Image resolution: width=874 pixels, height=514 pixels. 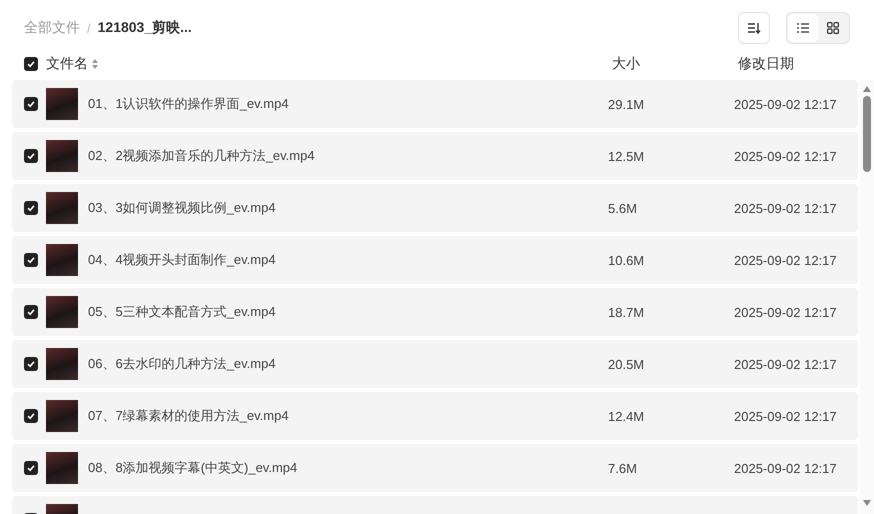 What do you see at coordinates (627, 156) in the screenshot?
I see `file-size: 12.5M` at bounding box center [627, 156].